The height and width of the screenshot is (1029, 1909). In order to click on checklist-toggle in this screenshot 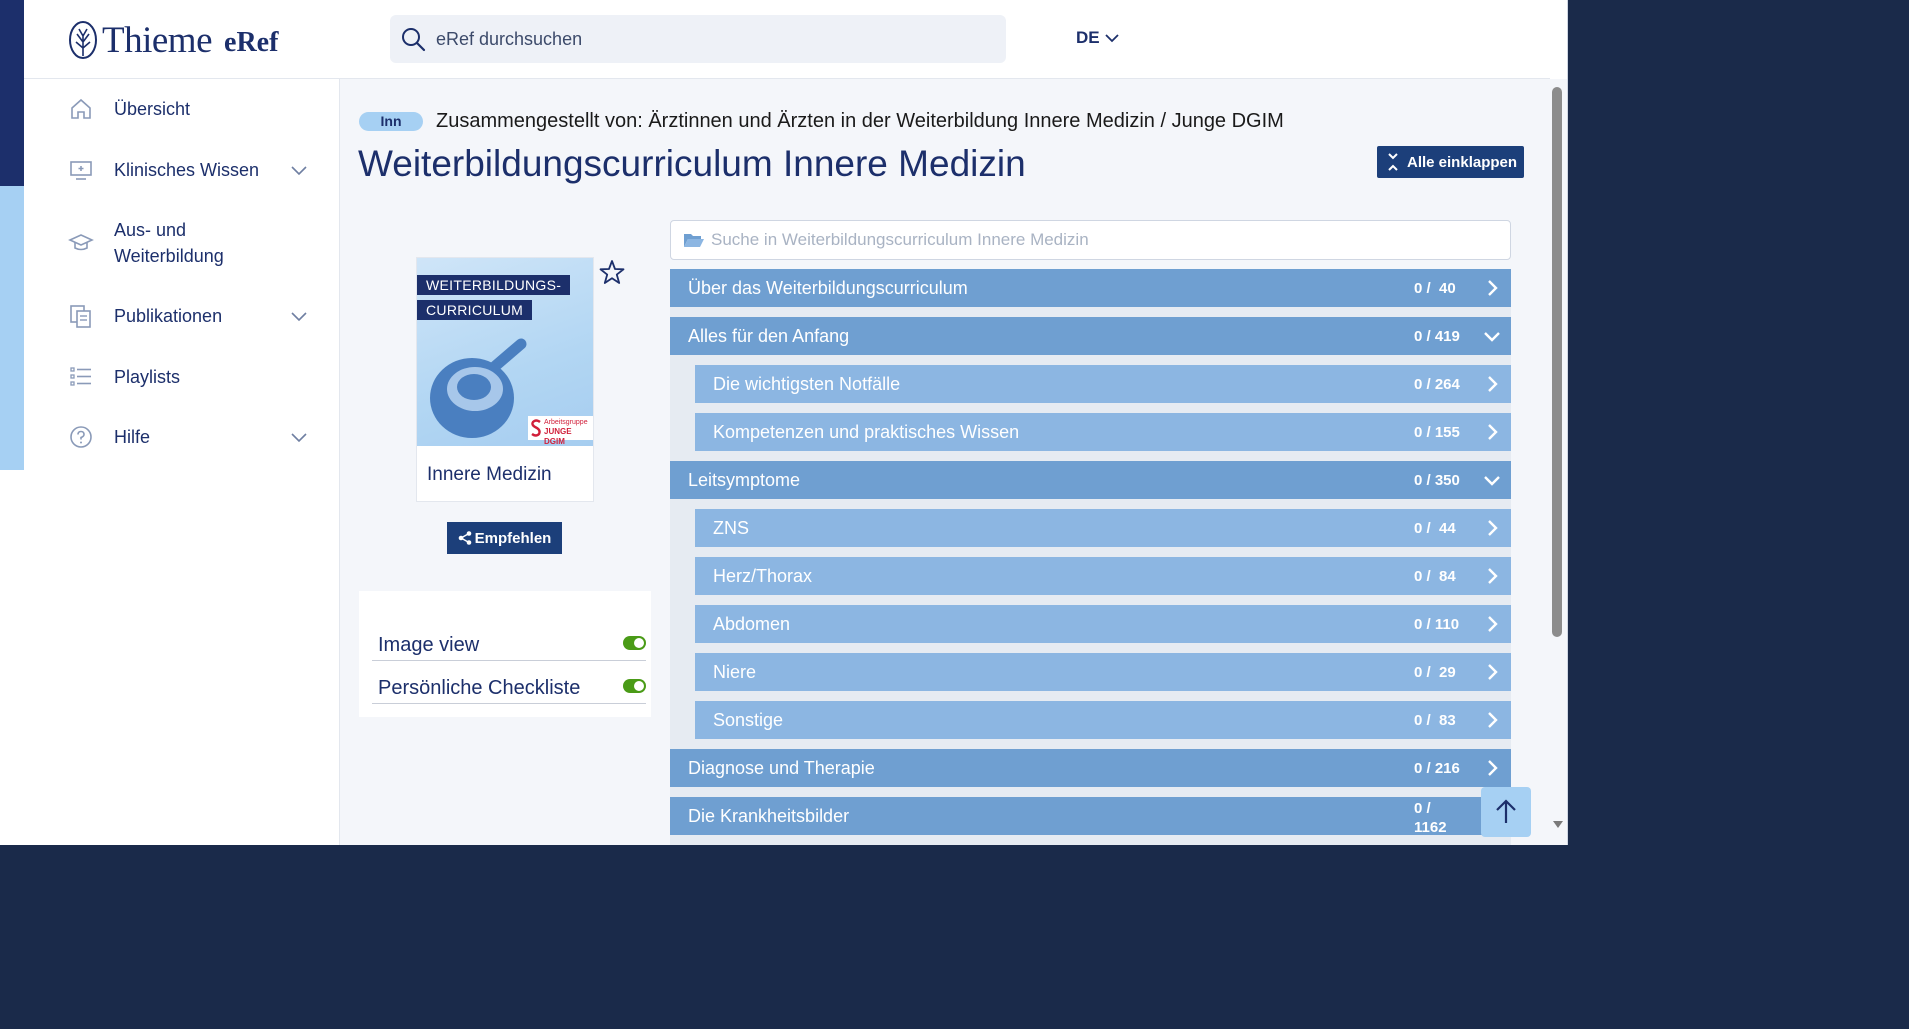, I will do `click(634, 686)`.